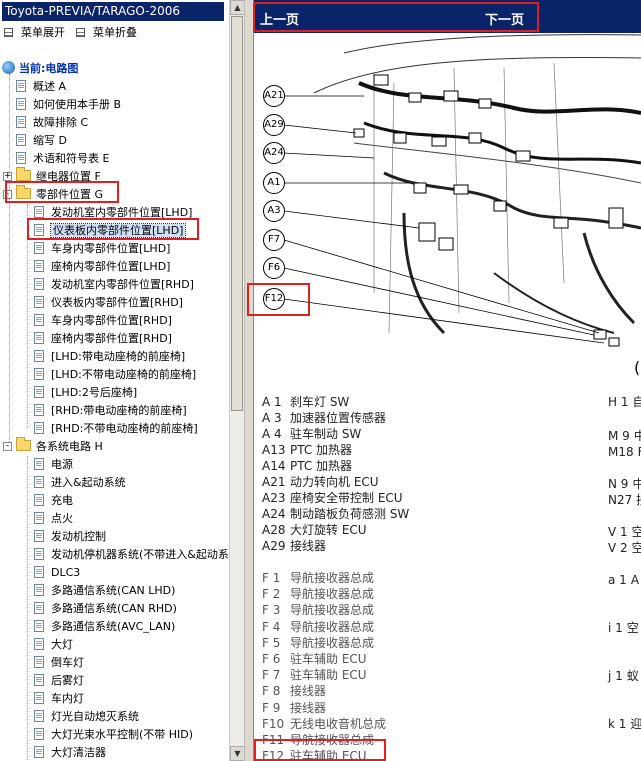 This screenshot has height=761, width=641. I want to click on tree-item: 多路通信系统(AVC_LAN), so click(104, 627).